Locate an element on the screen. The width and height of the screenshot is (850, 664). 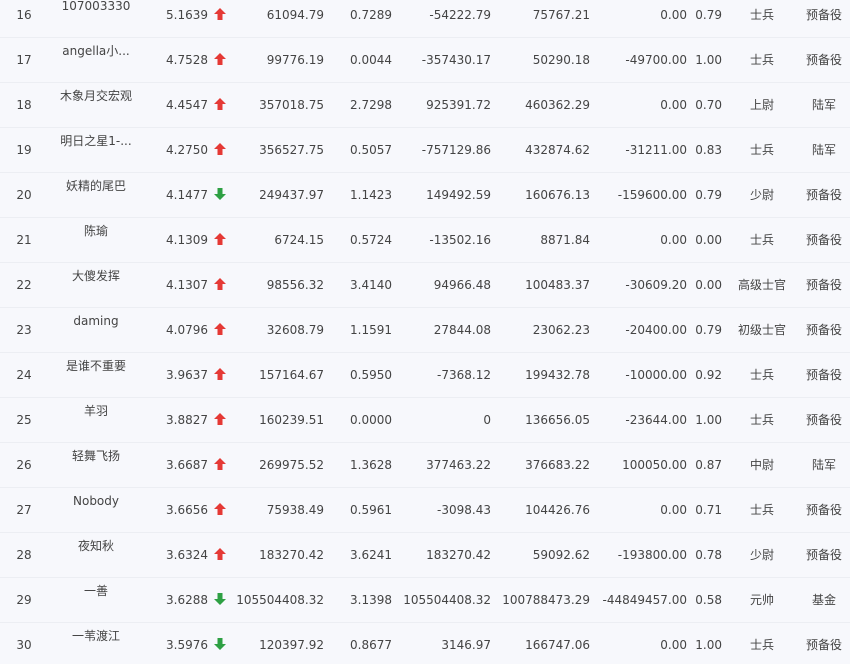
value-d-cell: 59092.62 is located at coordinates (561, 555).